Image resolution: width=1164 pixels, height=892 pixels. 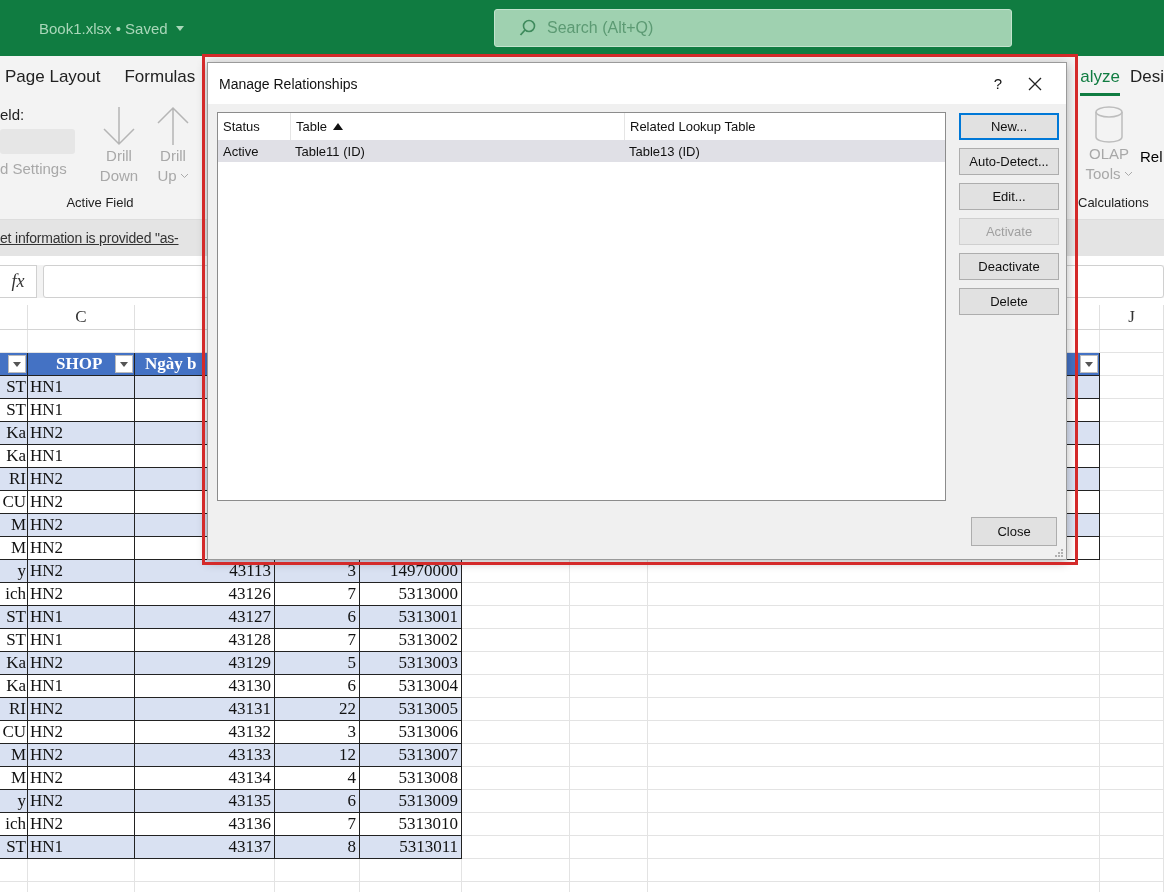 I want to click on dialog-title: Manage Relationships, so click(x=289, y=83).